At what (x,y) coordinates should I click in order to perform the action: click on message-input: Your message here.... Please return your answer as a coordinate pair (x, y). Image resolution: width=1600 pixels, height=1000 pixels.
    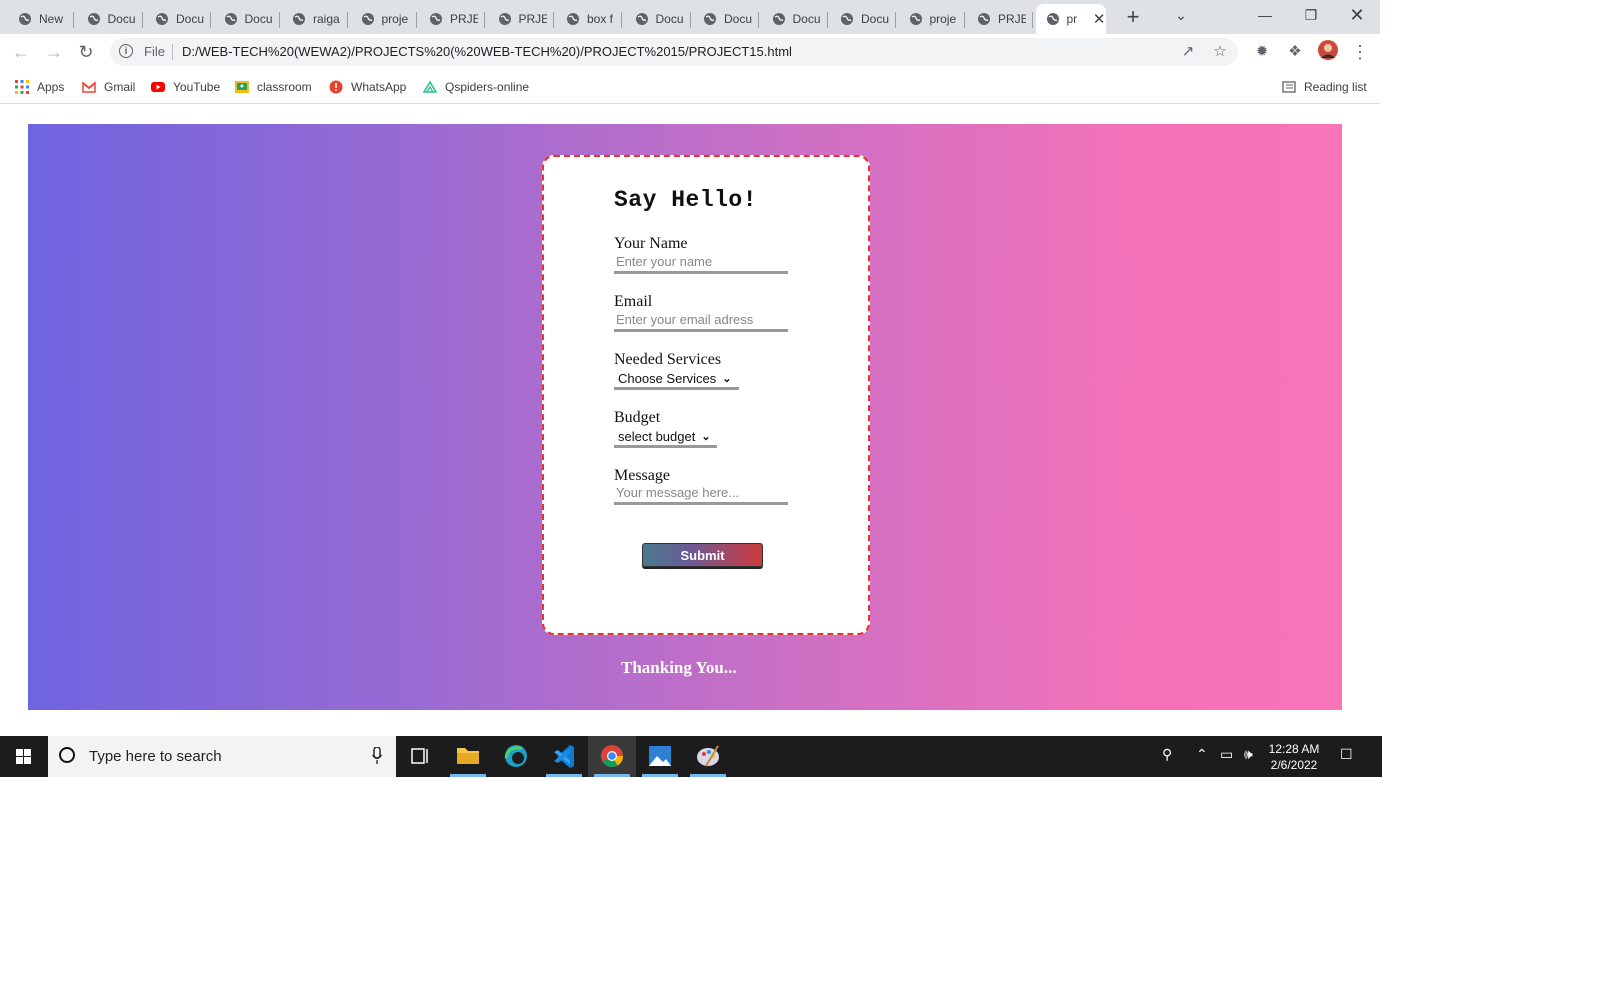
    Looking at the image, I should click on (701, 495).